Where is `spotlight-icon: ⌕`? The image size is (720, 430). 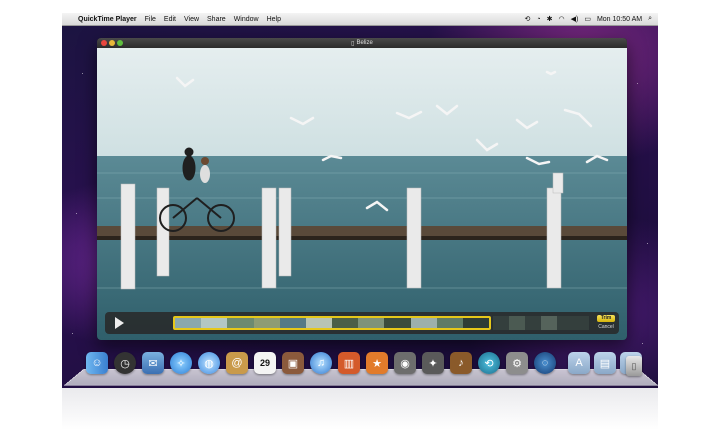 spotlight-icon: ⌕ is located at coordinates (650, 19).